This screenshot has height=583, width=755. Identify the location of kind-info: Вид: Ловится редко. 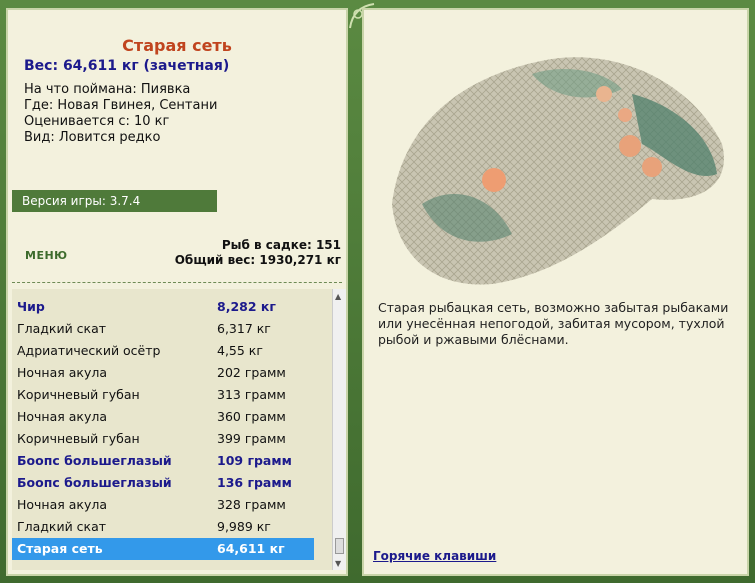
(92, 137).